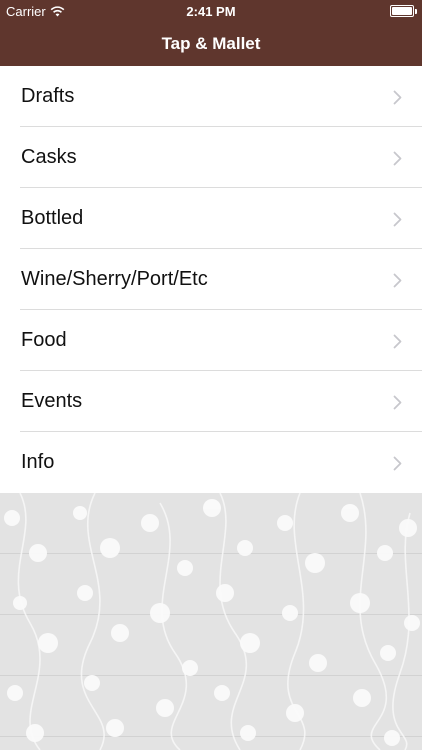  I want to click on header: Carrier 2:41 PM Tap & Mallet, so click(211, 33).